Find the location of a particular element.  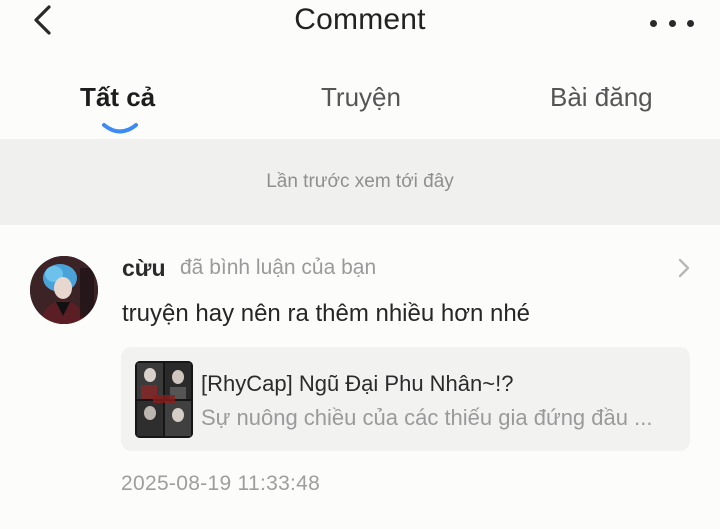

comment-timestamp: 2025-08-19 11:33:48 is located at coordinates (221, 483).